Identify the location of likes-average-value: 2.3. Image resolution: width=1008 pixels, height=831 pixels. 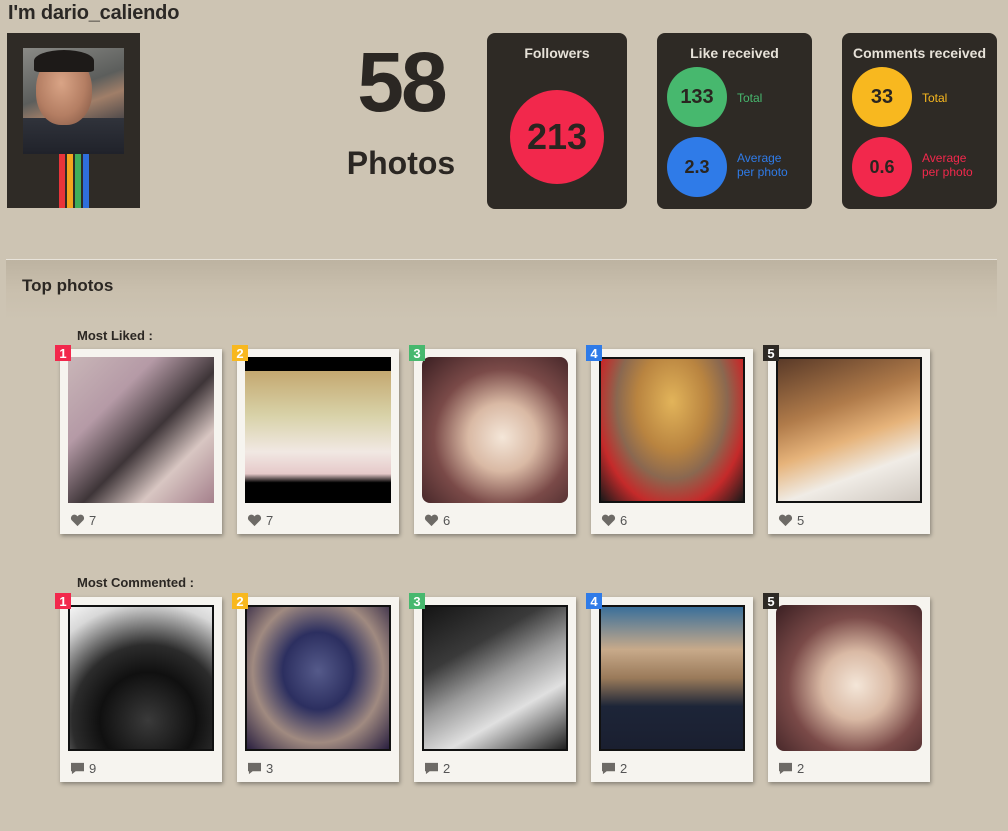
(697, 167).